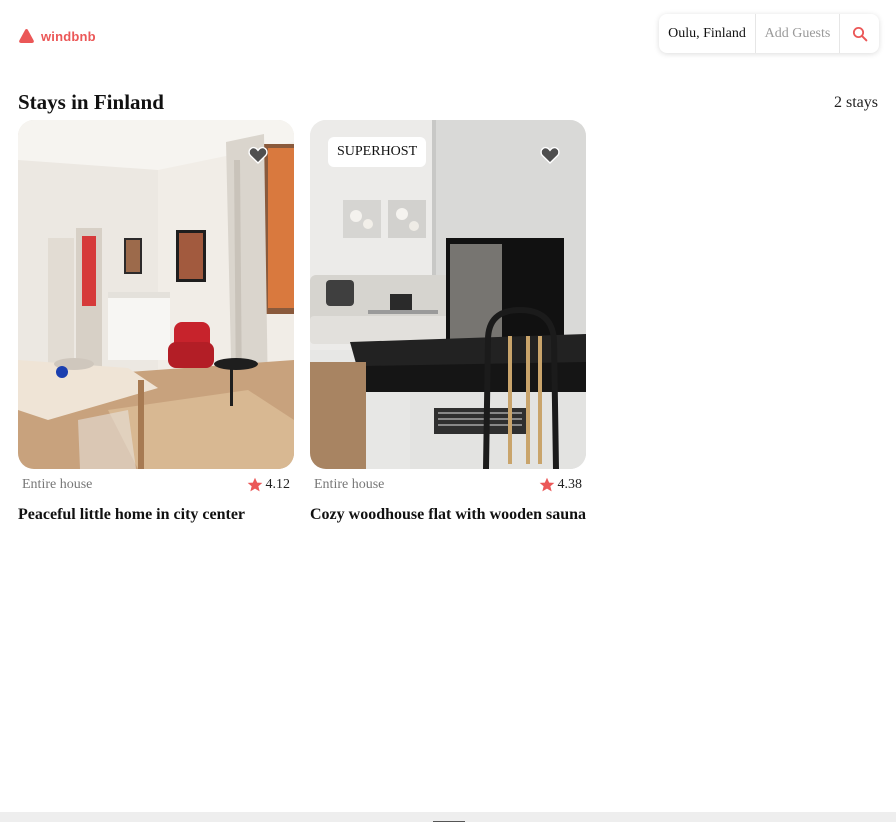  I want to click on superhost-badge: SUPERHOST, so click(377, 152).